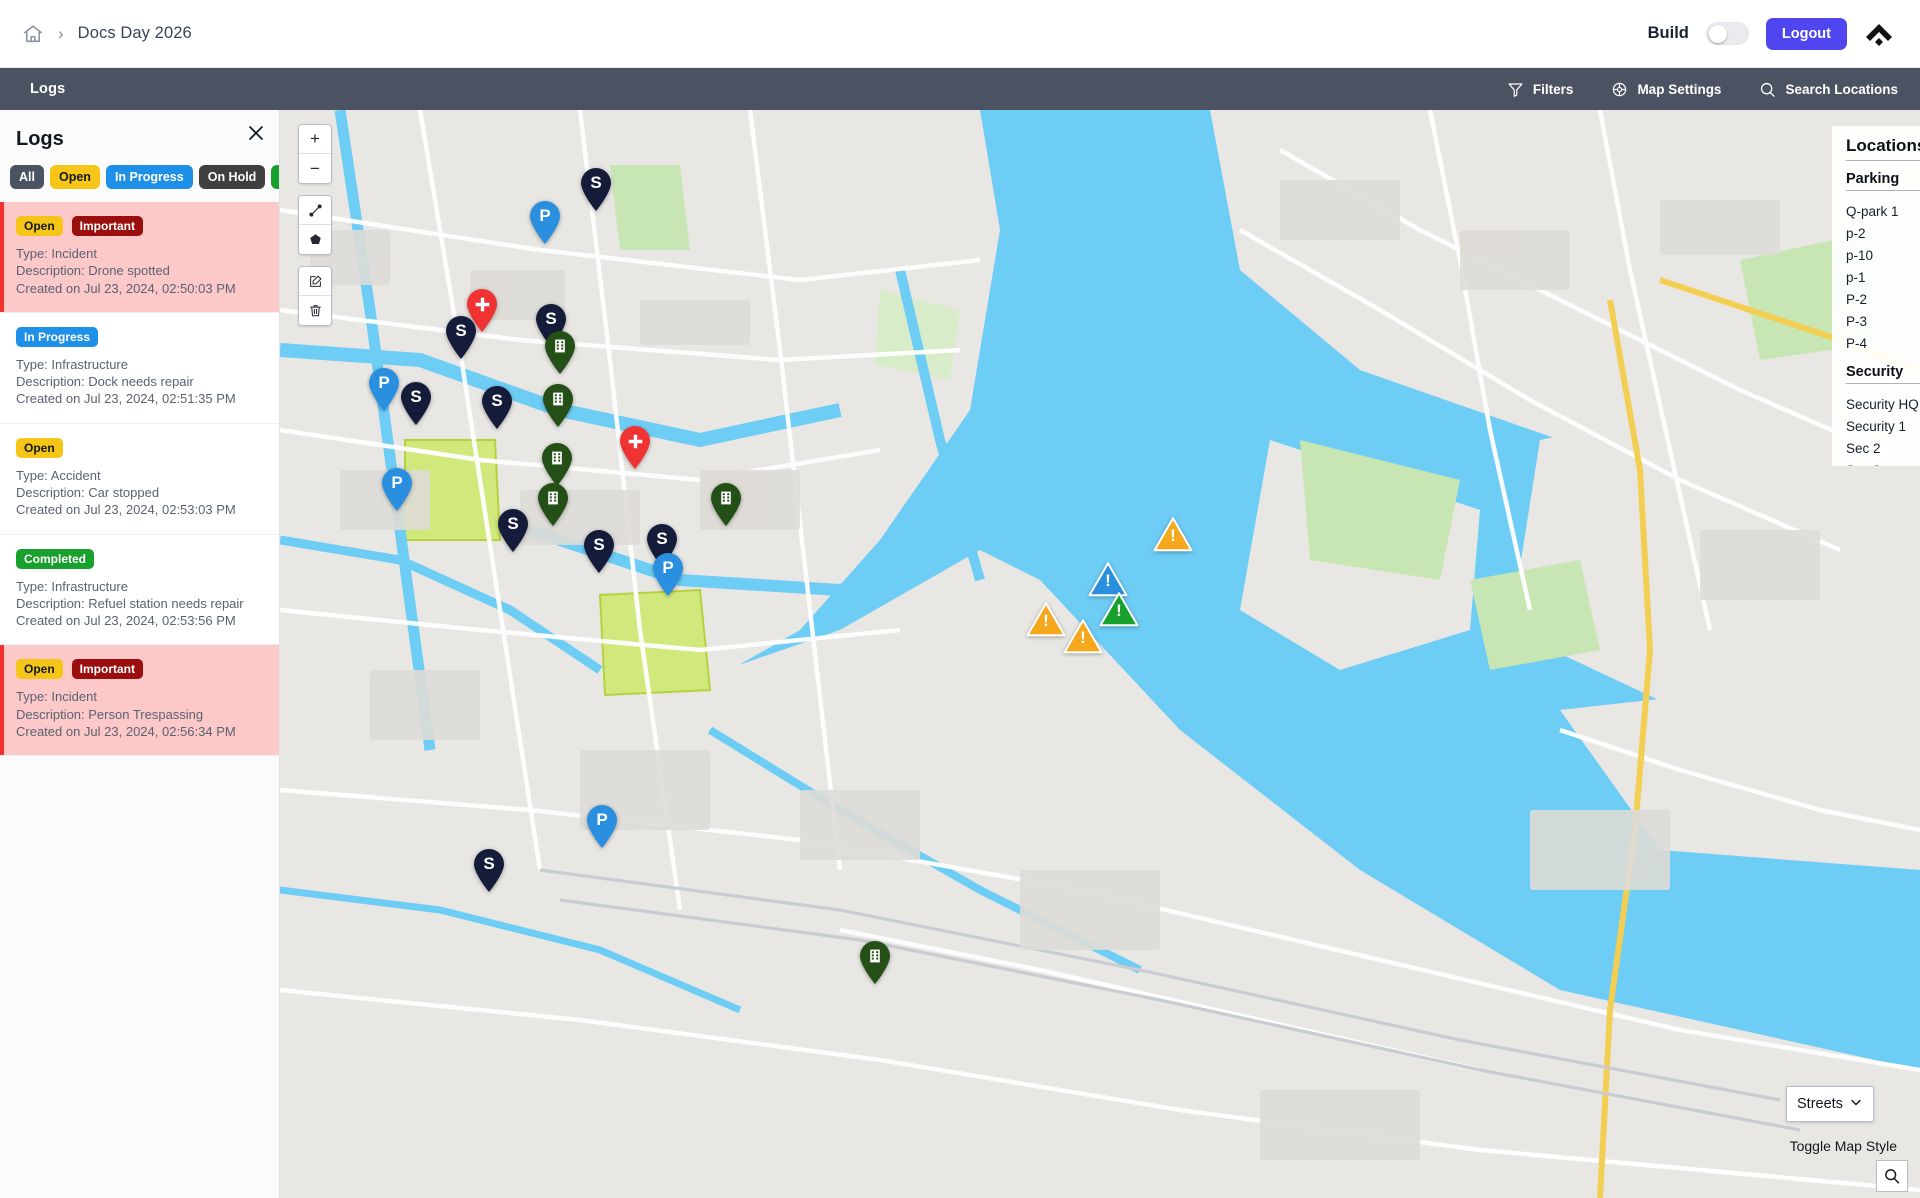 The height and width of the screenshot is (1198, 1920). Describe the element at coordinates (1856, 1104) in the screenshot. I see `chevron-down-icon` at that location.